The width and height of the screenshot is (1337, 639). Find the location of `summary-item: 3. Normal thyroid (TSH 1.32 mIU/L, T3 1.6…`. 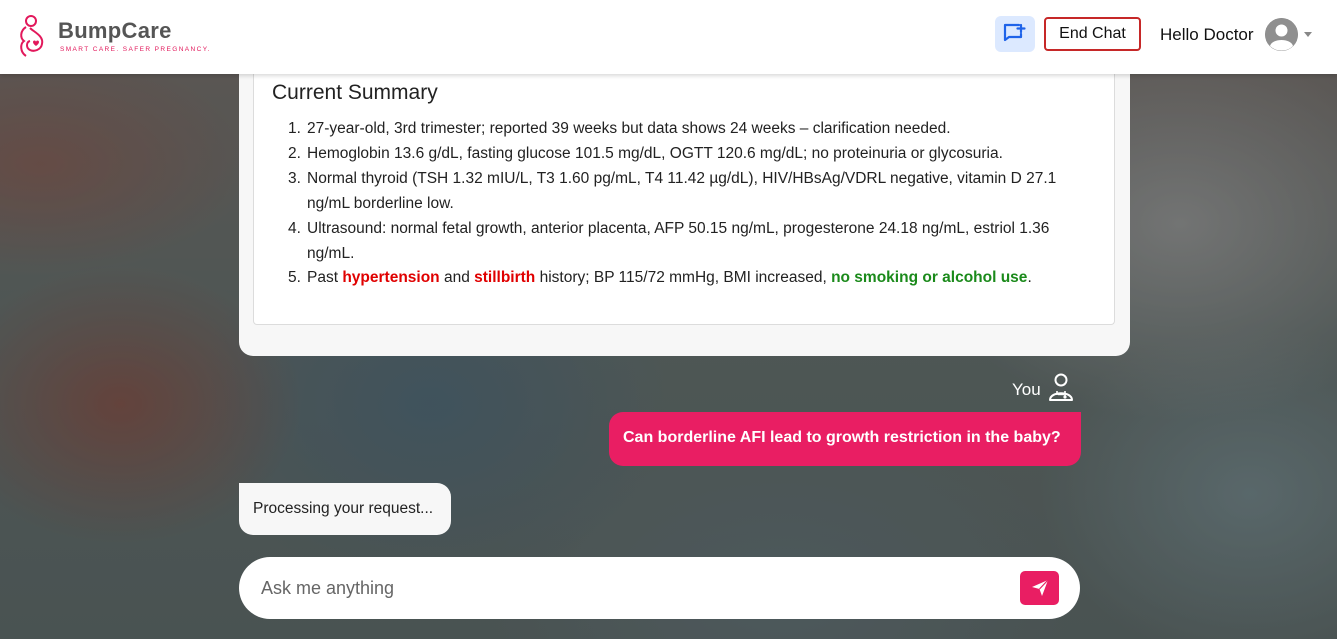

summary-item: 3. Normal thyroid (TSH 1.32 mIU/L, T3 1.6… is located at coordinates (672, 192).